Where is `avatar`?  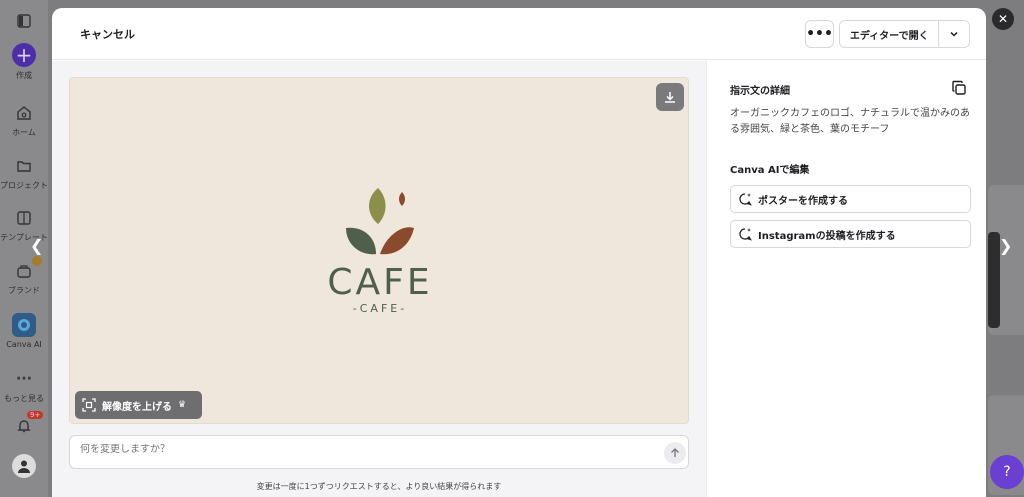 avatar is located at coordinates (24, 466).